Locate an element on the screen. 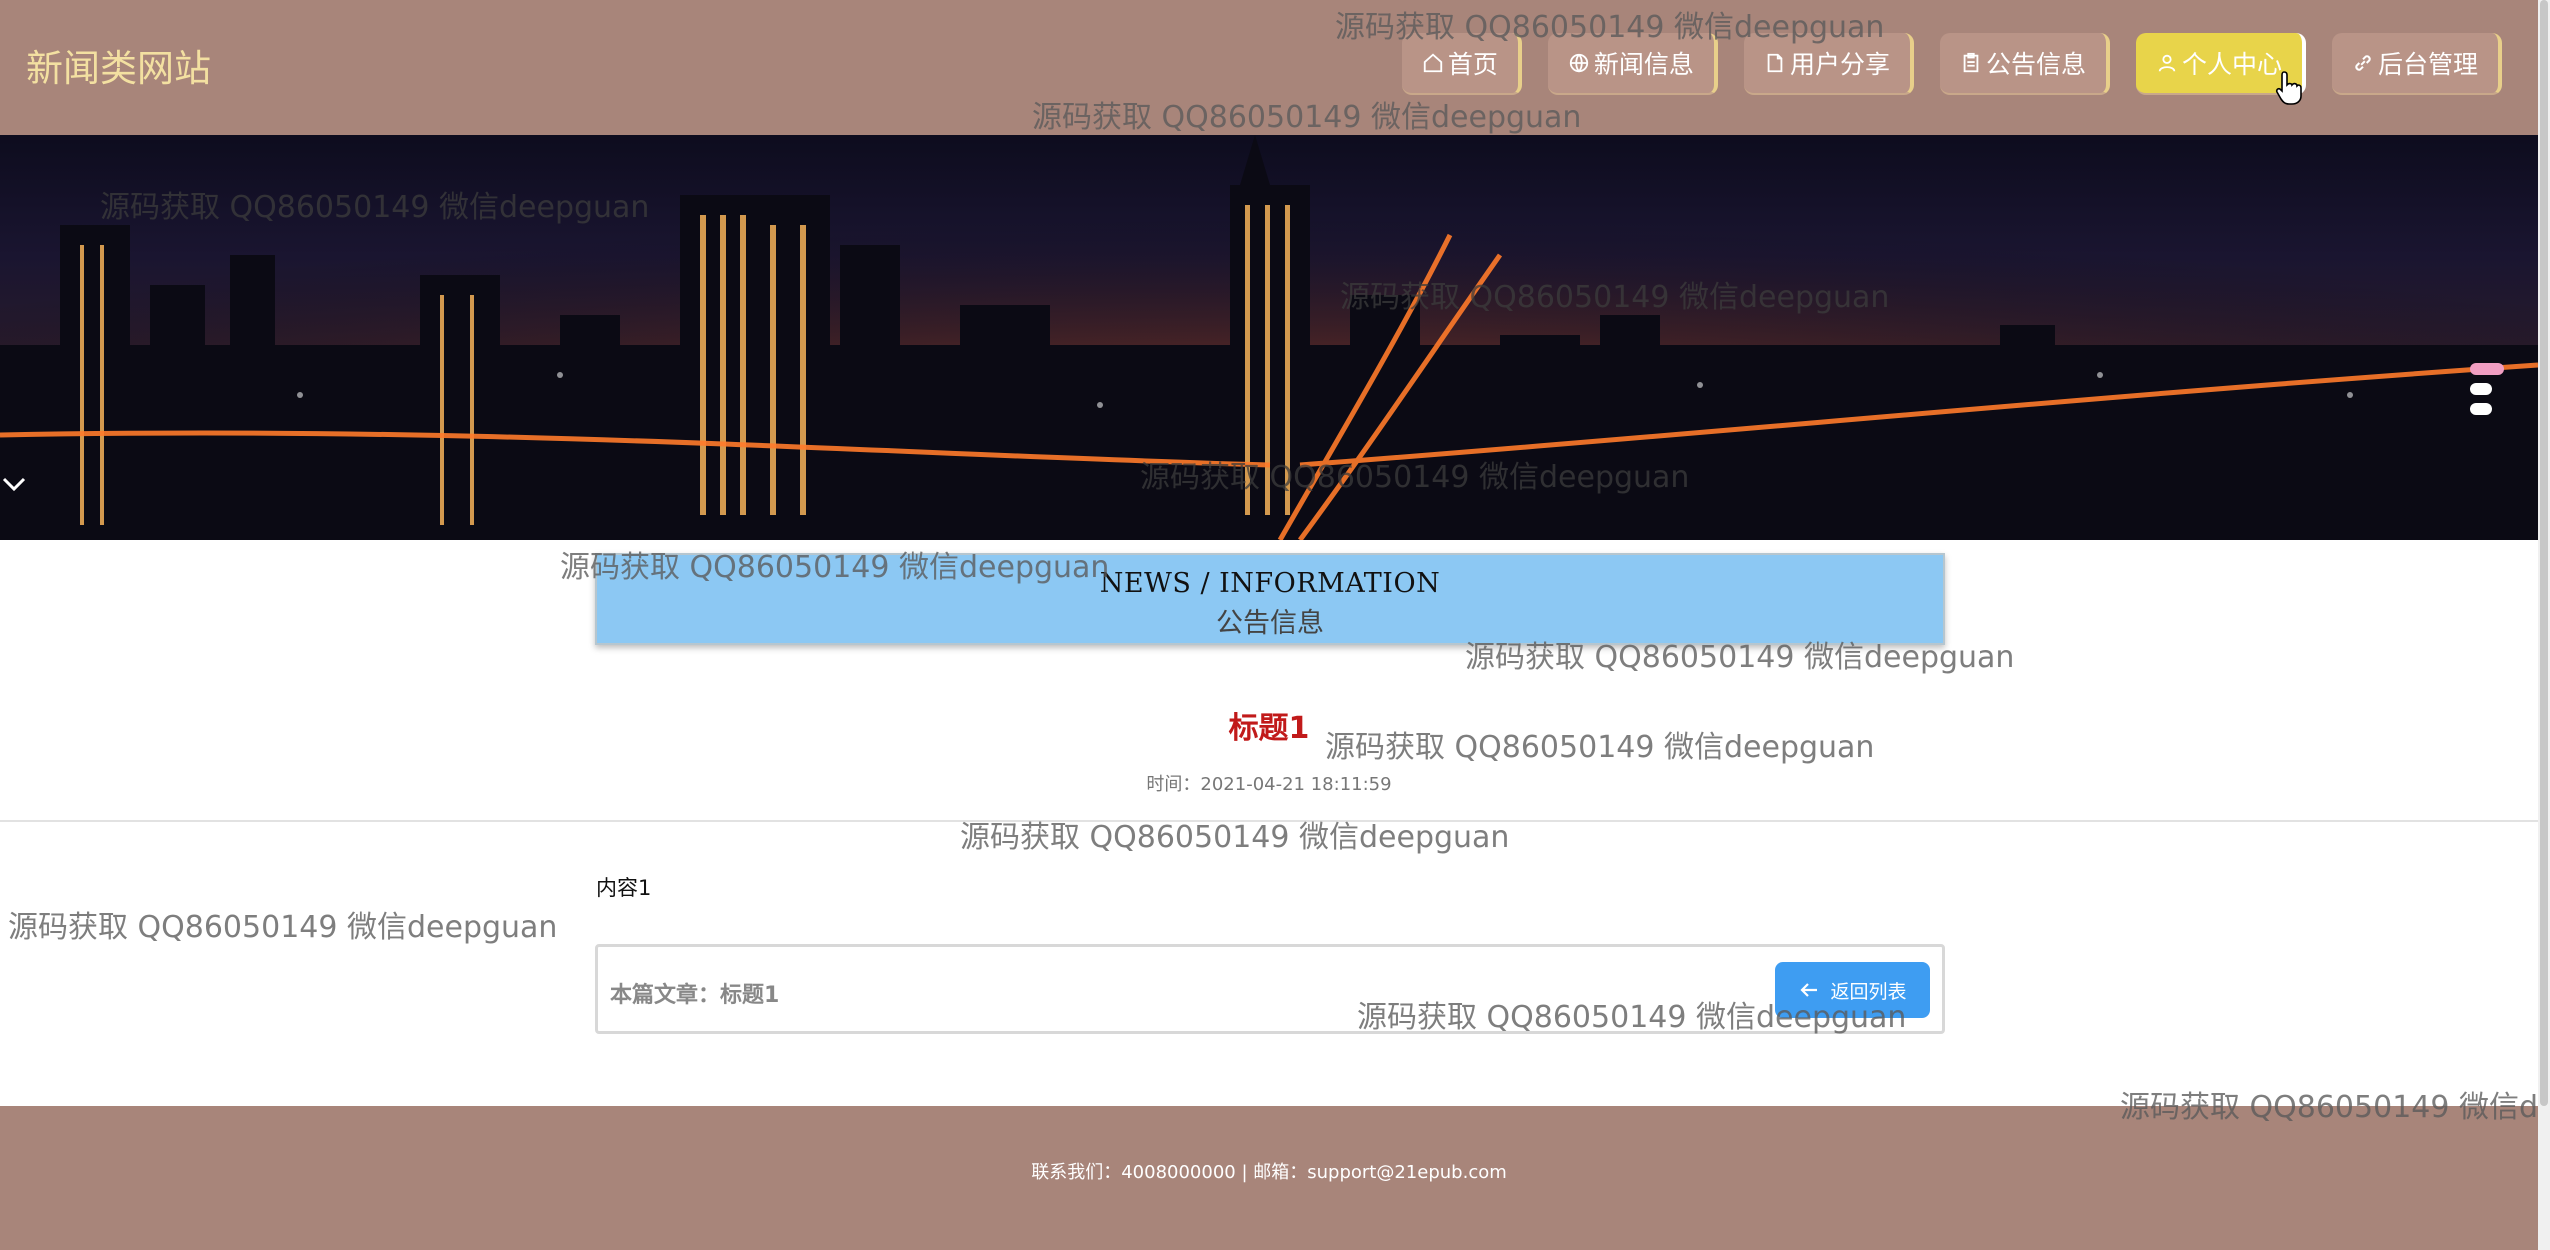 This screenshot has height=1250, width=2550. nav-admin-label: 后台管理 is located at coordinates (2427, 64).